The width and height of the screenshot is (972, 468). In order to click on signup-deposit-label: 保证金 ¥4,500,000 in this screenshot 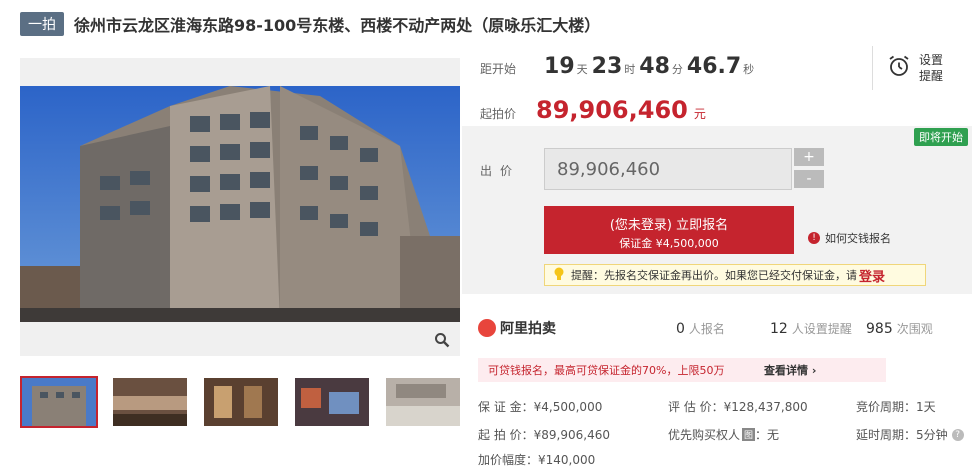, I will do `click(669, 243)`.